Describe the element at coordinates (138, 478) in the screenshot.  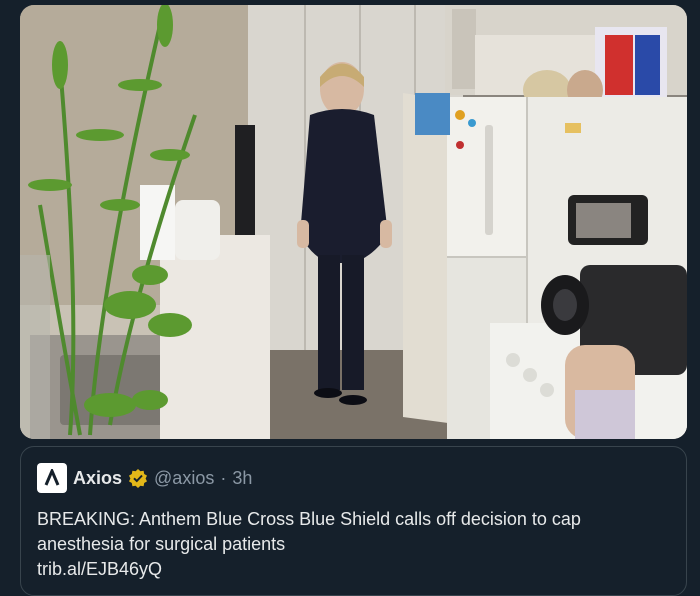
I see `verified-badge-icon` at that location.